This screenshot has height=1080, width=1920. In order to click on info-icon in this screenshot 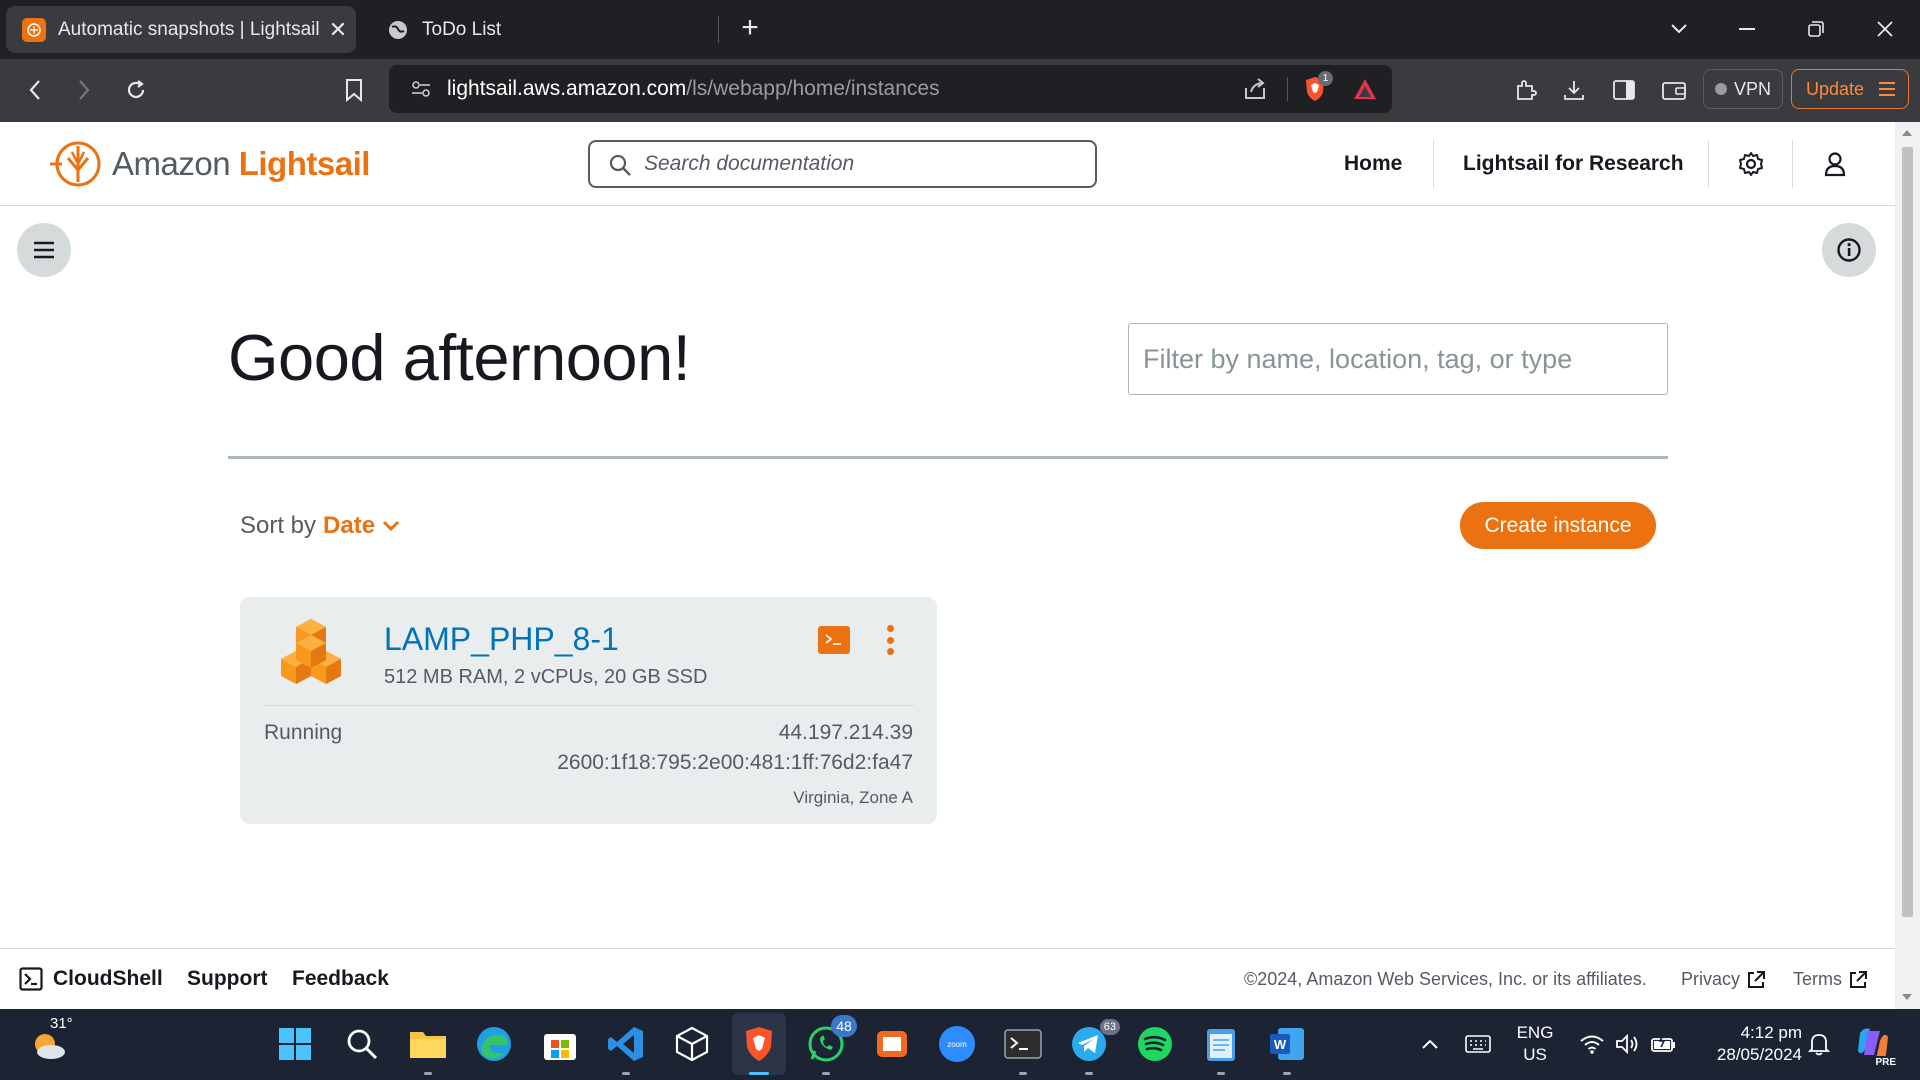, I will do `click(1849, 250)`.